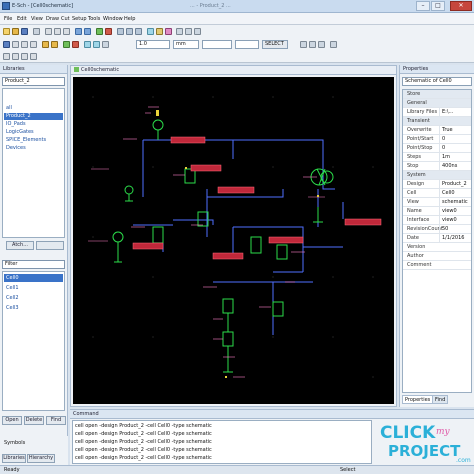  Describe the element at coordinates (24, 56) in the screenshot. I see `align-top-icon` at that location.